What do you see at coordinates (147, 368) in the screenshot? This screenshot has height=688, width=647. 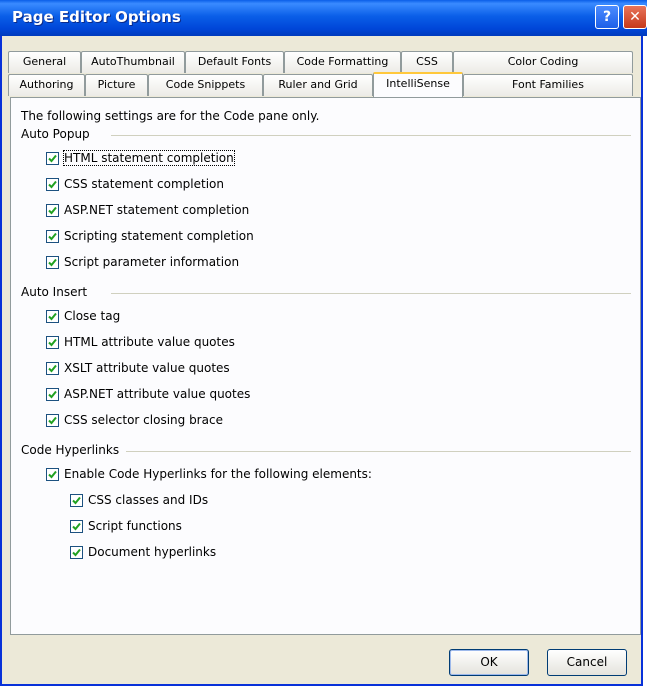 I see `checkbox-label: XSLT attribute value quotes` at bounding box center [147, 368].